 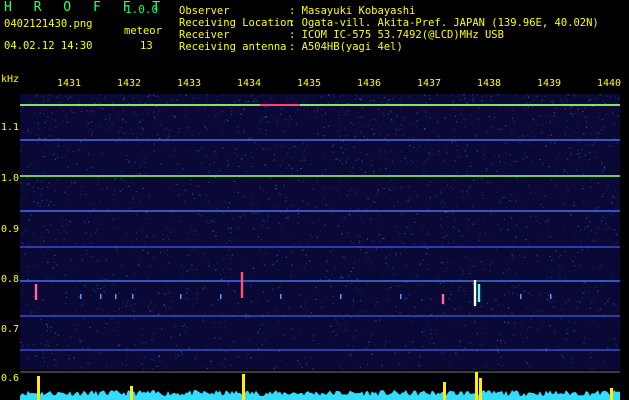 What do you see at coordinates (309, 83) in the screenshot?
I see `x-tick-1435: 1435` at bounding box center [309, 83].